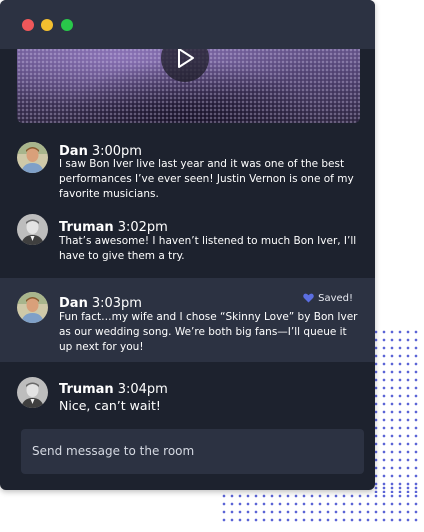  Describe the element at coordinates (116, 303) in the screenshot. I see `message-timestamp: 3:03pm` at that location.